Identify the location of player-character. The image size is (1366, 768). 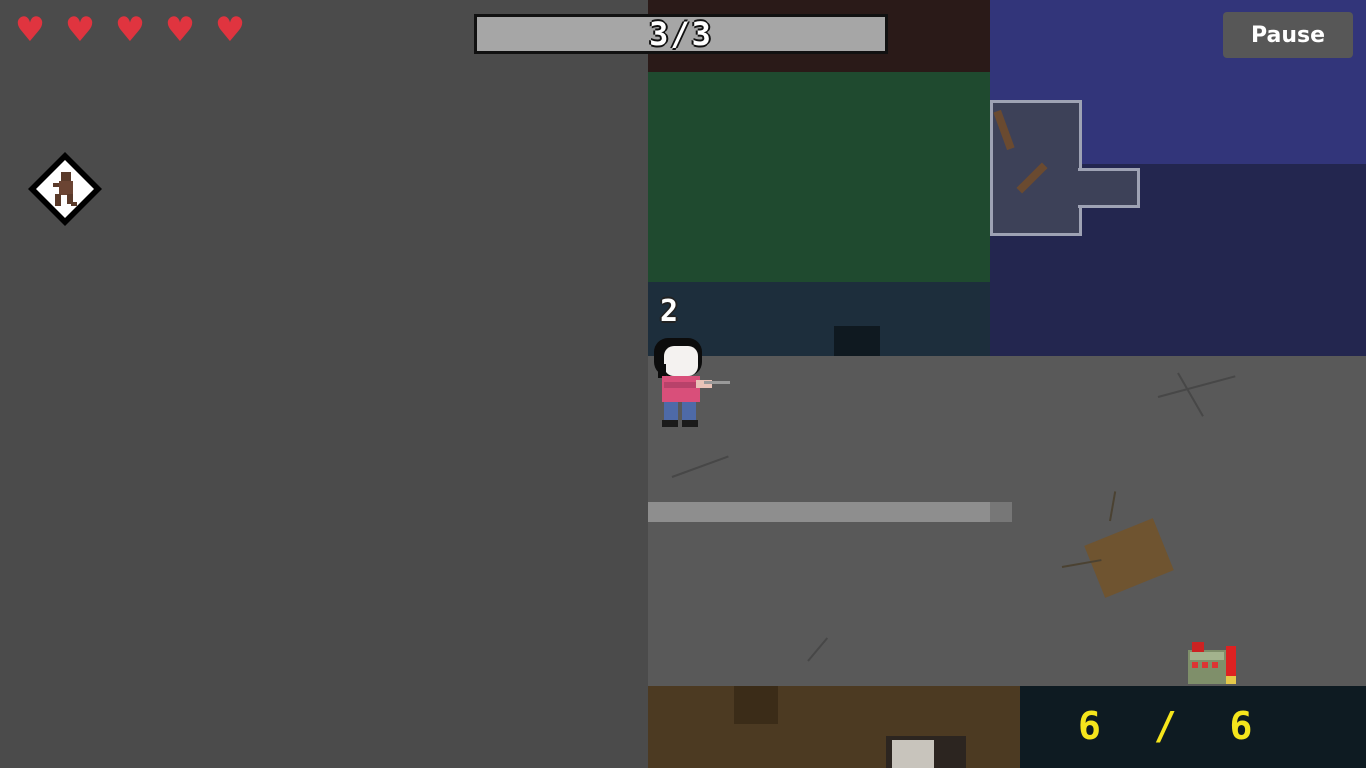
(692, 382).